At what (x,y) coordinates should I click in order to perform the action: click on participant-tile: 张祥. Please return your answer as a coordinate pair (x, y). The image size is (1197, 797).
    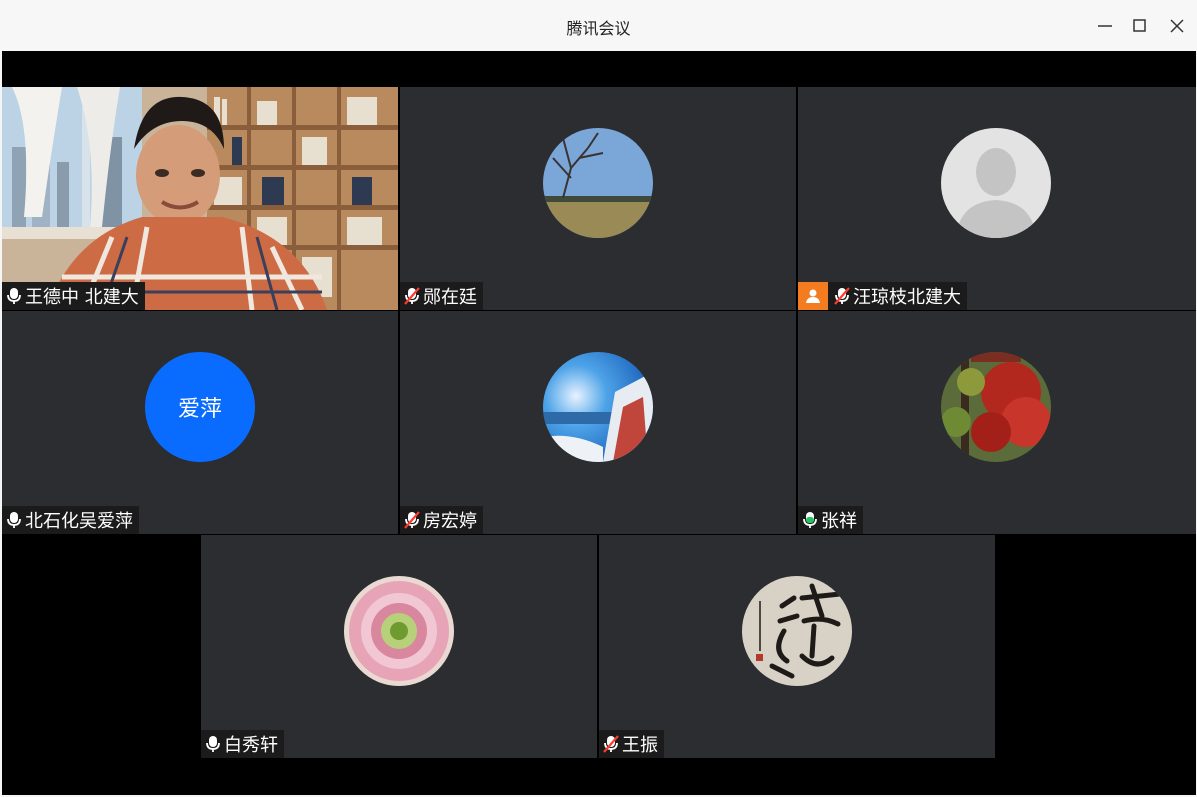
    Looking at the image, I should click on (997, 422).